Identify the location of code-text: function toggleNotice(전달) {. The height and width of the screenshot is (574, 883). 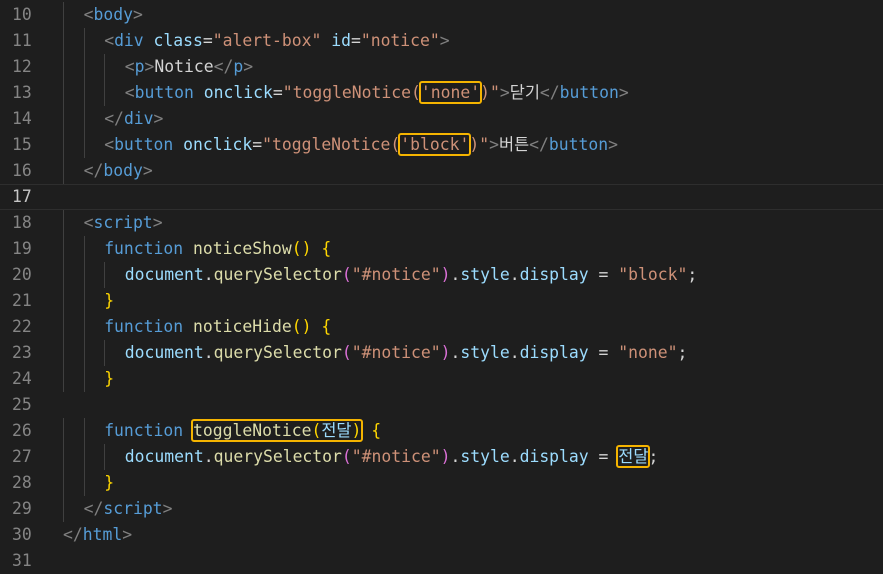
(242, 431).